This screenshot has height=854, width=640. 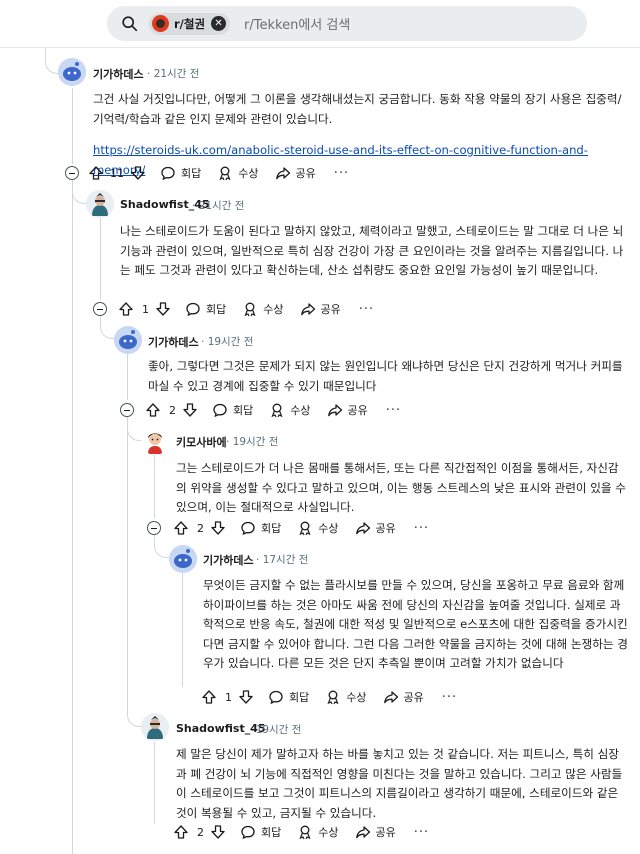 I want to click on subreddit-chip: r/철권 ✕, so click(x=190, y=23).